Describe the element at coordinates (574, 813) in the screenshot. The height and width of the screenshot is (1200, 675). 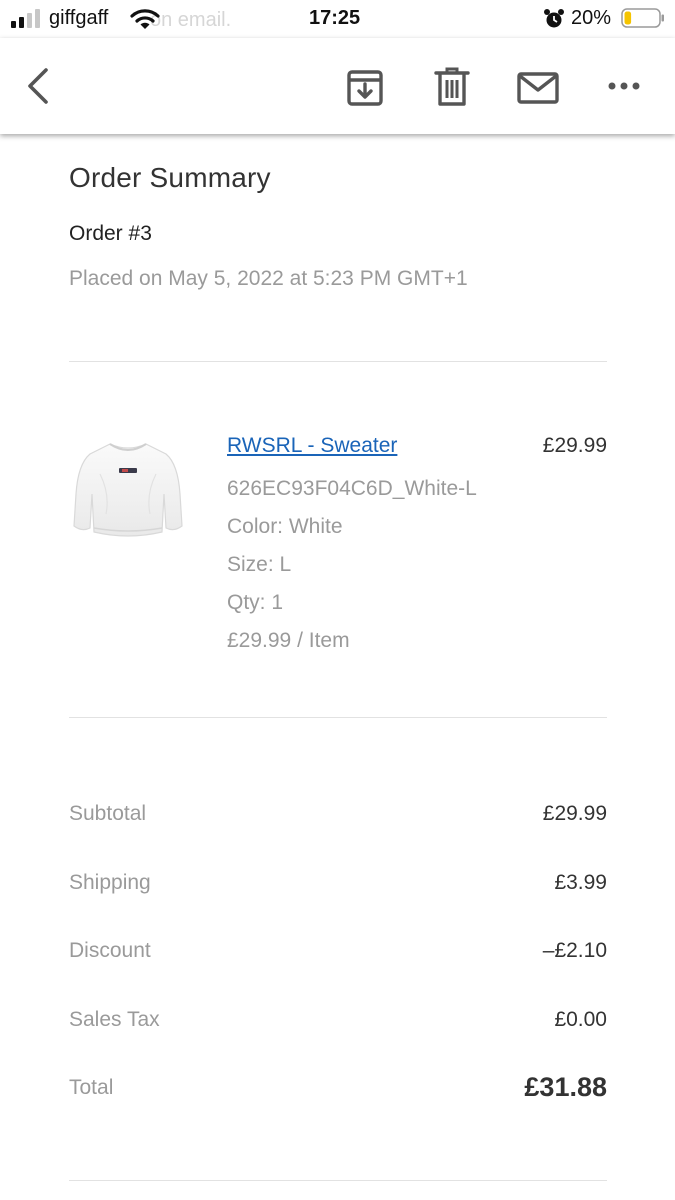
I see `subtotal-value: £29.99` at that location.